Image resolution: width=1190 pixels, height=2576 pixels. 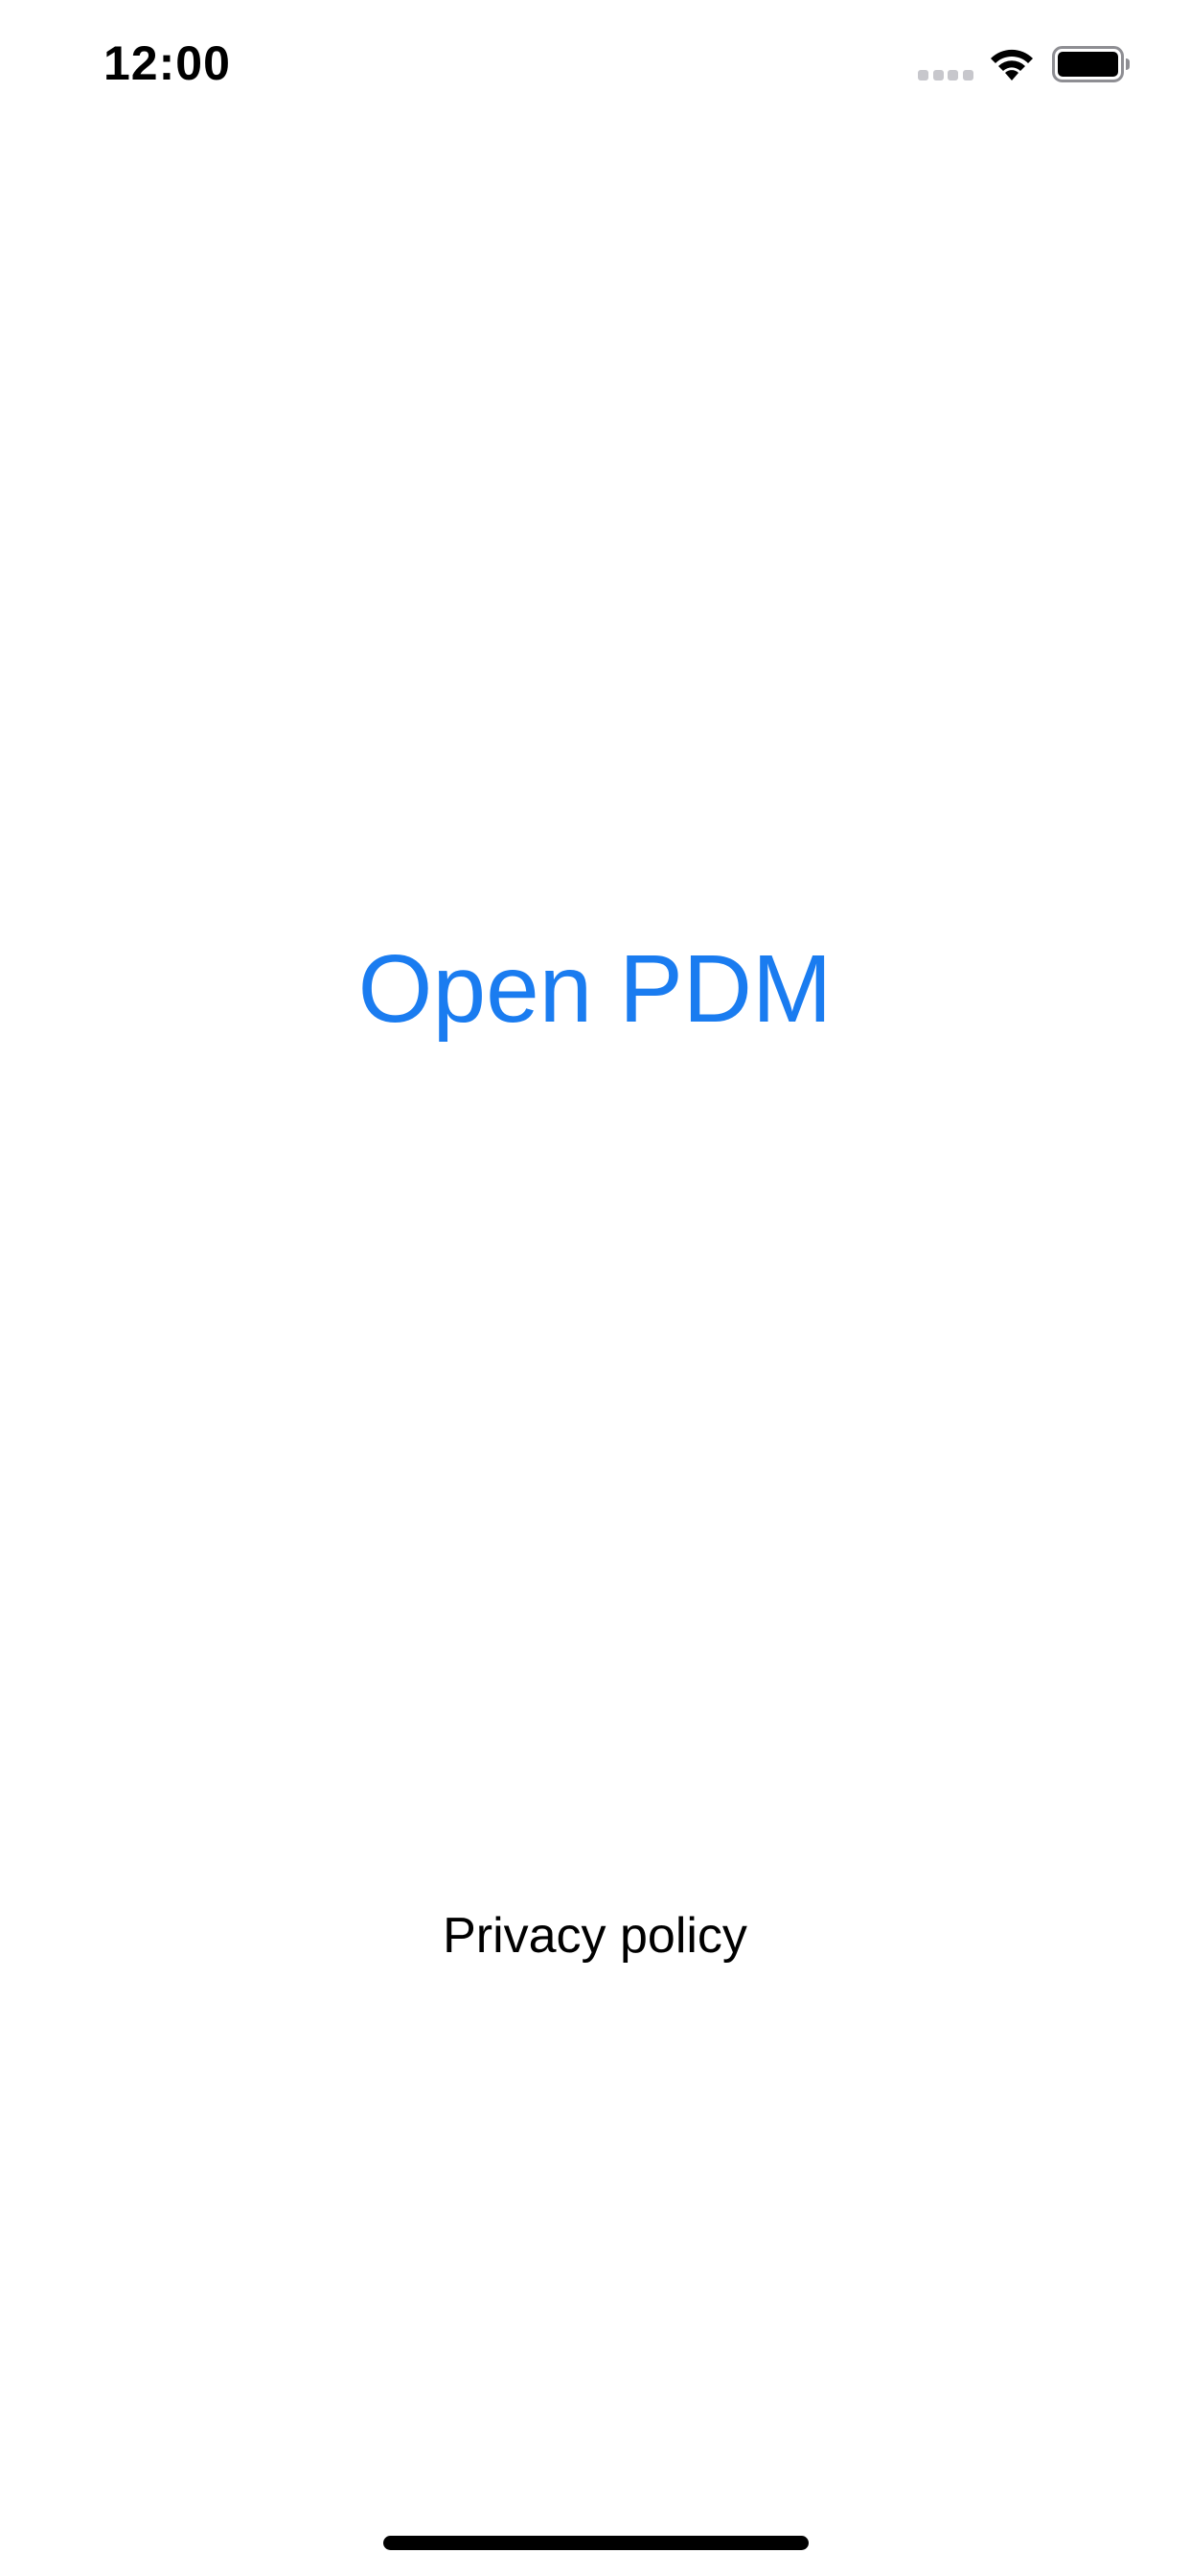 I want to click on cellular-signal-icon, so click(x=946, y=74).